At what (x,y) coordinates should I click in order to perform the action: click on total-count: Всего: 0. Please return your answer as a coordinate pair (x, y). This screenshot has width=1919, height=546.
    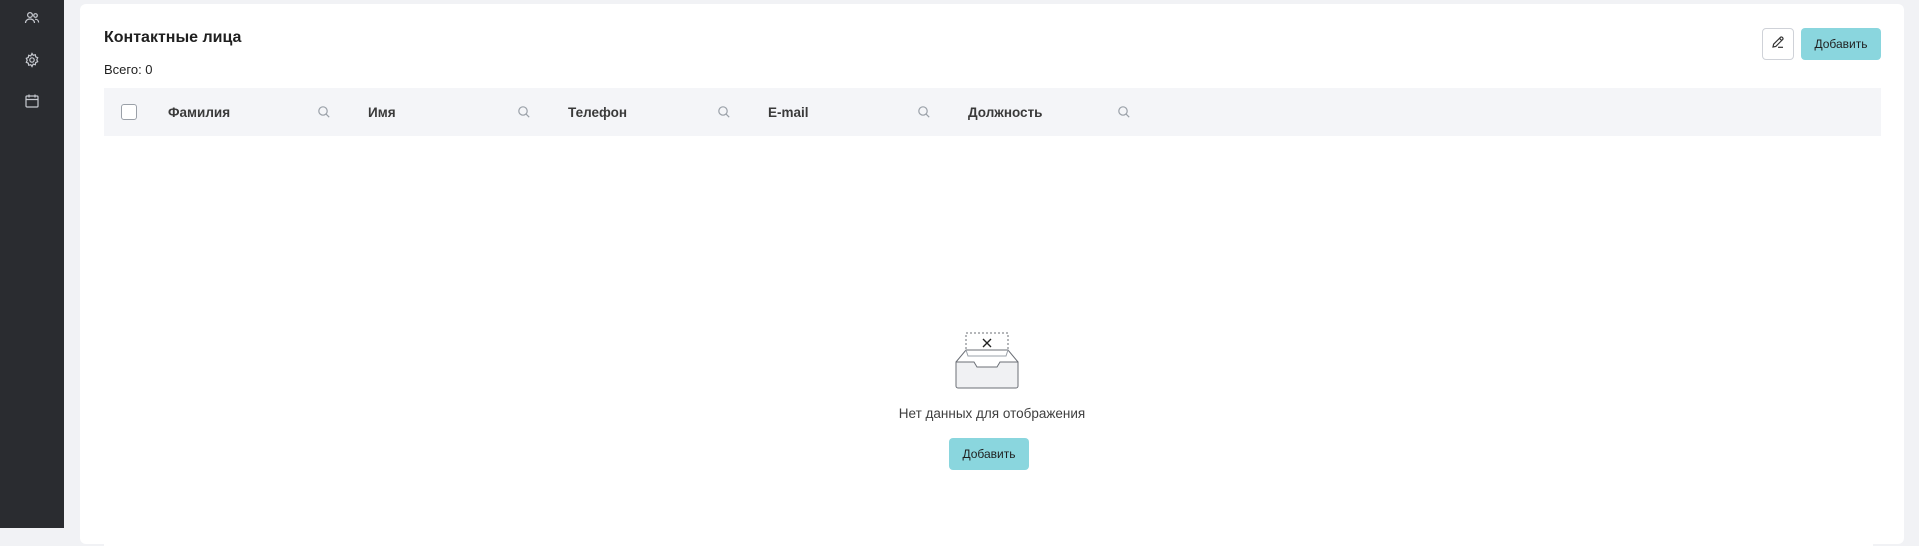
    Looking at the image, I should click on (128, 69).